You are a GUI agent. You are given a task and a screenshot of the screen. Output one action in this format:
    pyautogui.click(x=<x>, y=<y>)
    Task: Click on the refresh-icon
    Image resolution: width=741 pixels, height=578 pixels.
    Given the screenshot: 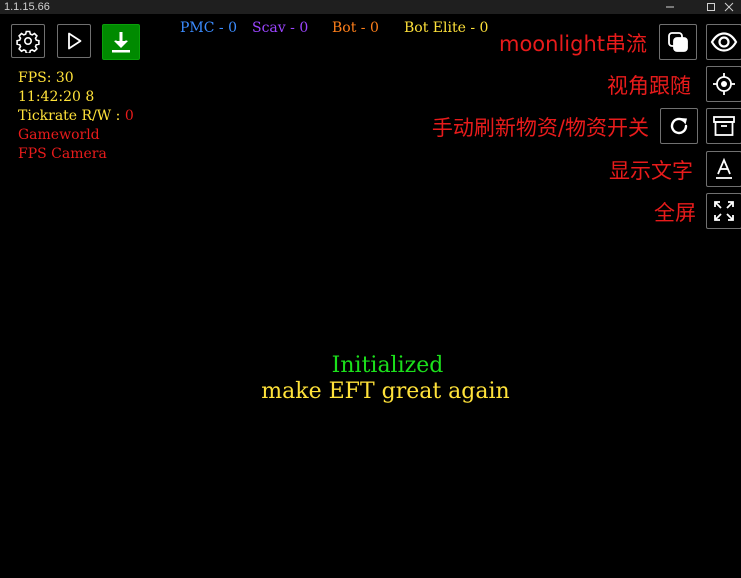 What is the action you would take?
    pyautogui.click(x=679, y=126)
    